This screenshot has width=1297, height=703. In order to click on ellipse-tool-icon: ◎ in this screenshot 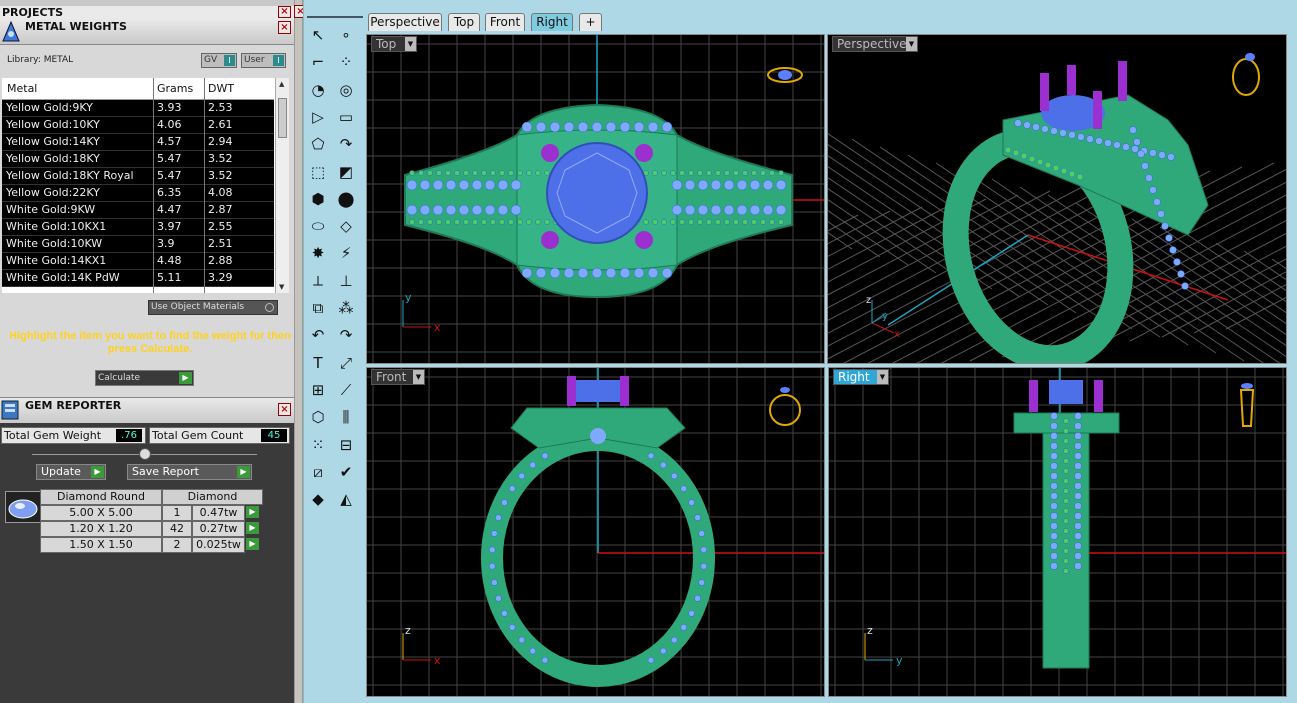, I will do `click(346, 90)`.